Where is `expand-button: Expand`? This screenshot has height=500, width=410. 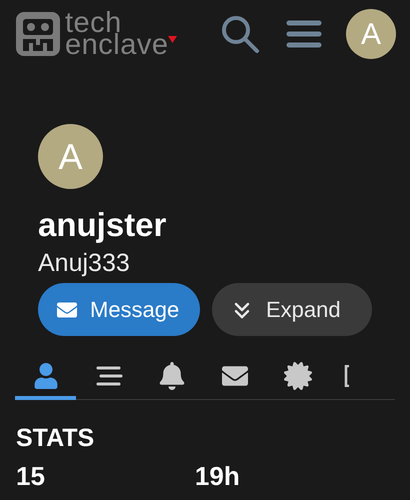 expand-button: Expand is located at coordinates (292, 309).